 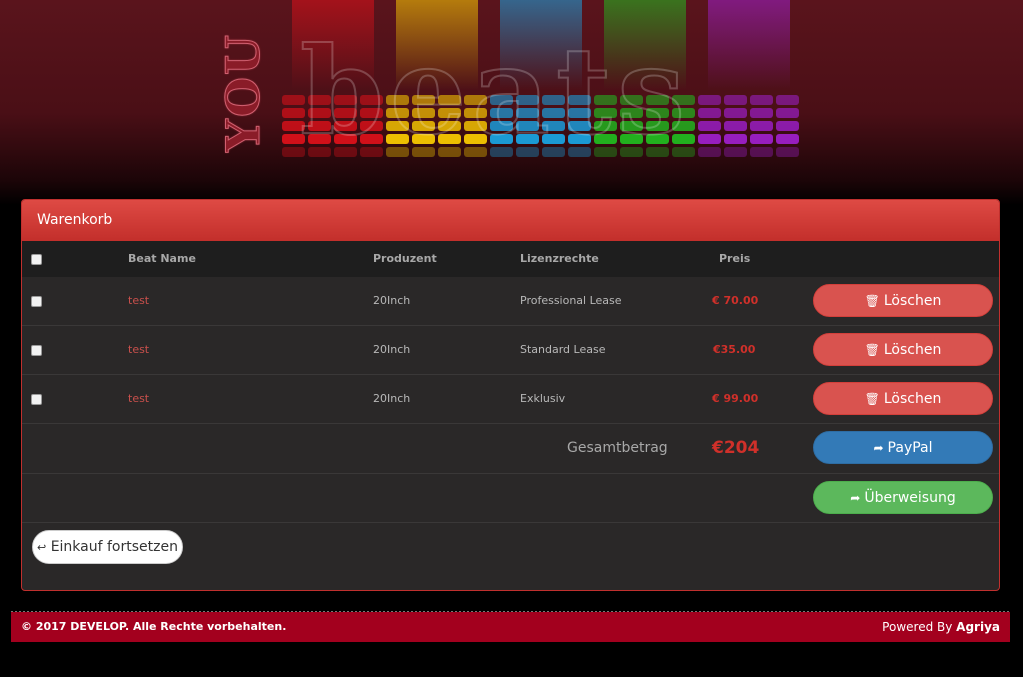 I want to click on column-license: Lizenzrechte, so click(x=559, y=258).